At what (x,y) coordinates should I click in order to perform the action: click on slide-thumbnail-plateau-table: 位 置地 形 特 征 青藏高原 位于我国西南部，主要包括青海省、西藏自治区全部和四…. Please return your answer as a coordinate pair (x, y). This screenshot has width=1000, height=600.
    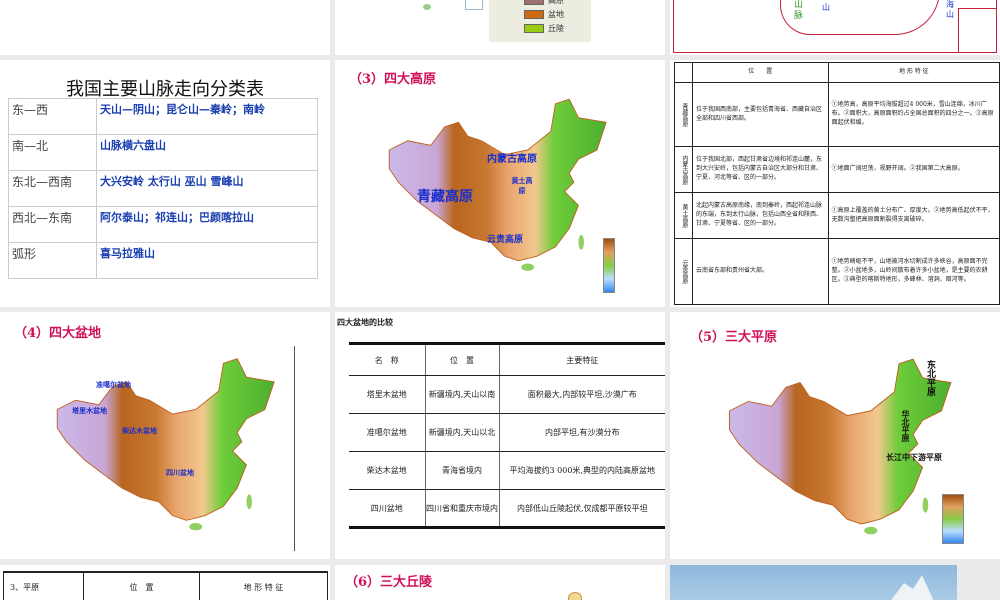
    Looking at the image, I should click on (835, 183).